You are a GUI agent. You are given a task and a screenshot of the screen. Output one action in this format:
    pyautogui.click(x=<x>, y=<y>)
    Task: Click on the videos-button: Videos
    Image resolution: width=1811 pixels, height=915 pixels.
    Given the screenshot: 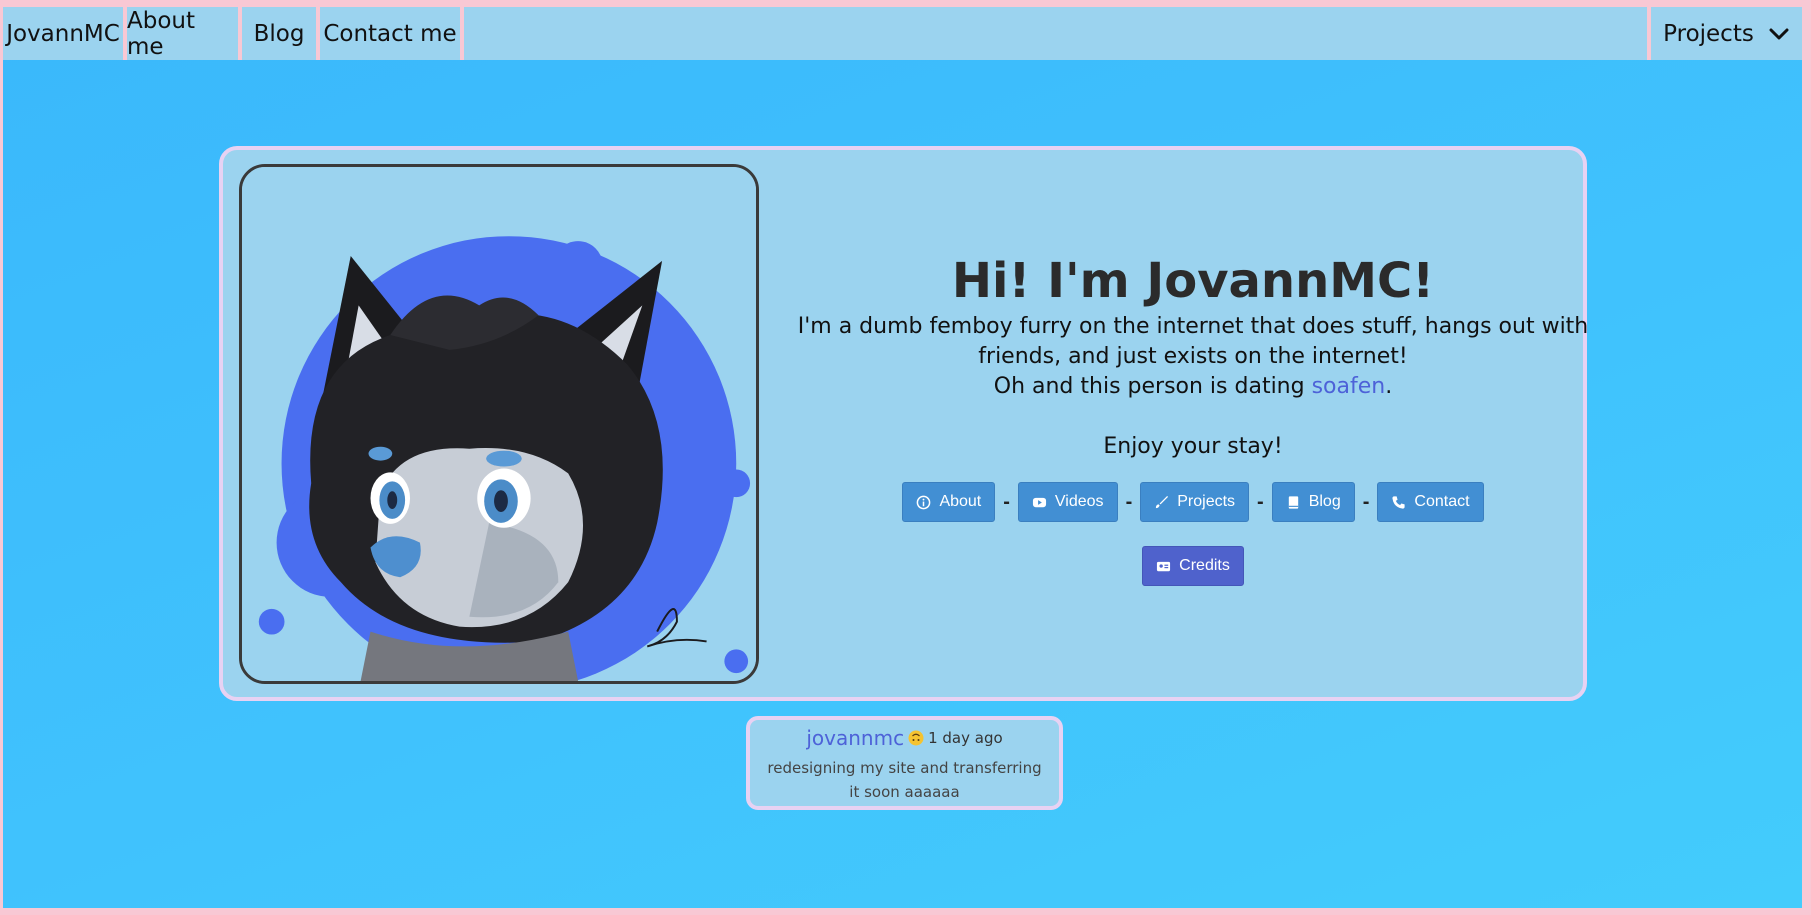 What is the action you would take?
    pyautogui.click(x=1067, y=502)
    